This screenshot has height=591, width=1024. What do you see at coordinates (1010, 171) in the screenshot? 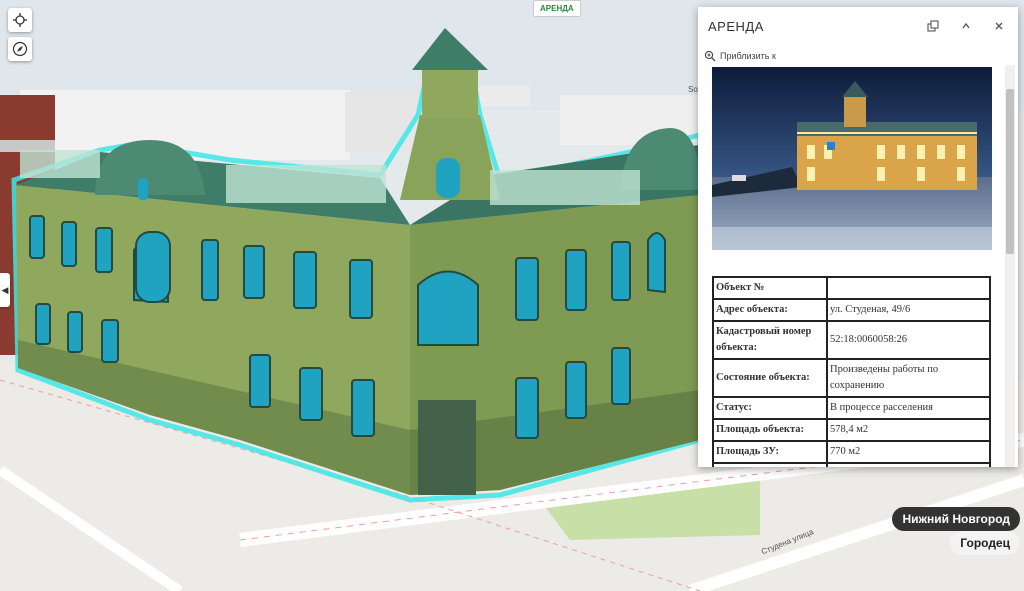
I see `scrollbar-thumb` at bounding box center [1010, 171].